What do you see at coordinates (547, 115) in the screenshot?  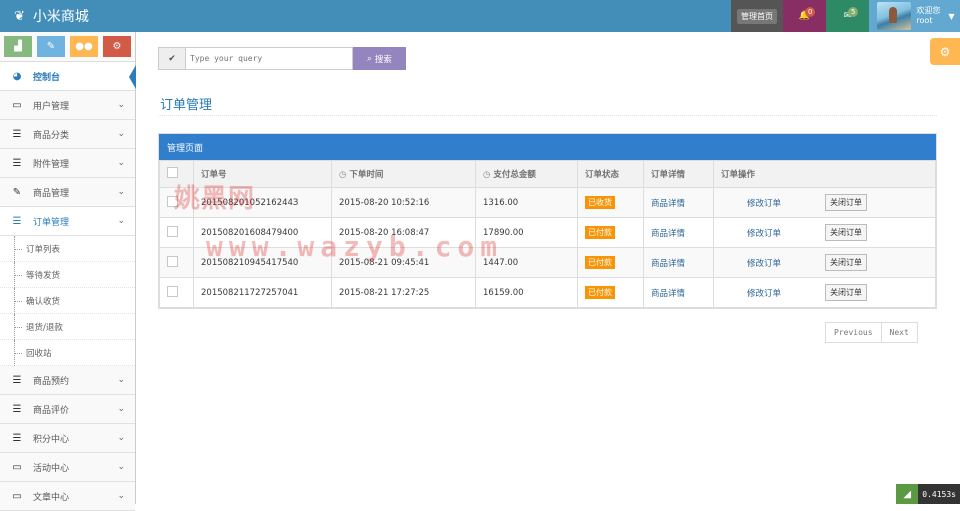 I see `title-divider` at bounding box center [547, 115].